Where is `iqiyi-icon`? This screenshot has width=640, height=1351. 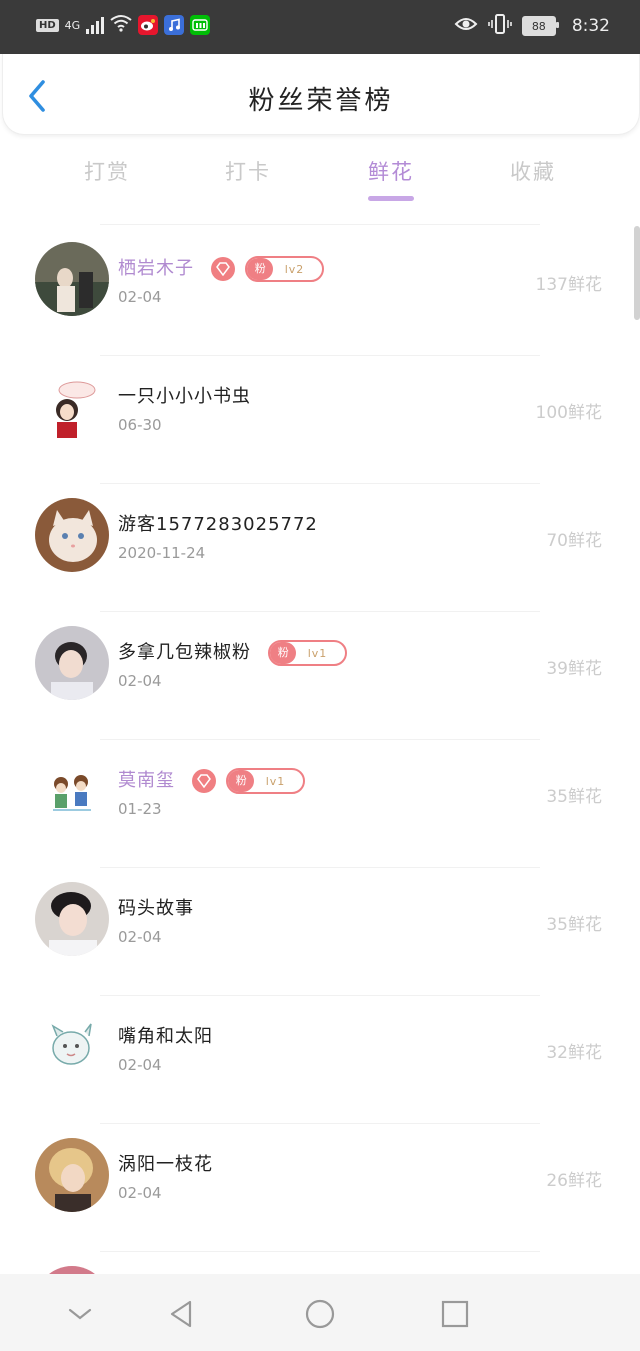 iqiyi-icon is located at coordinates (200, 25).